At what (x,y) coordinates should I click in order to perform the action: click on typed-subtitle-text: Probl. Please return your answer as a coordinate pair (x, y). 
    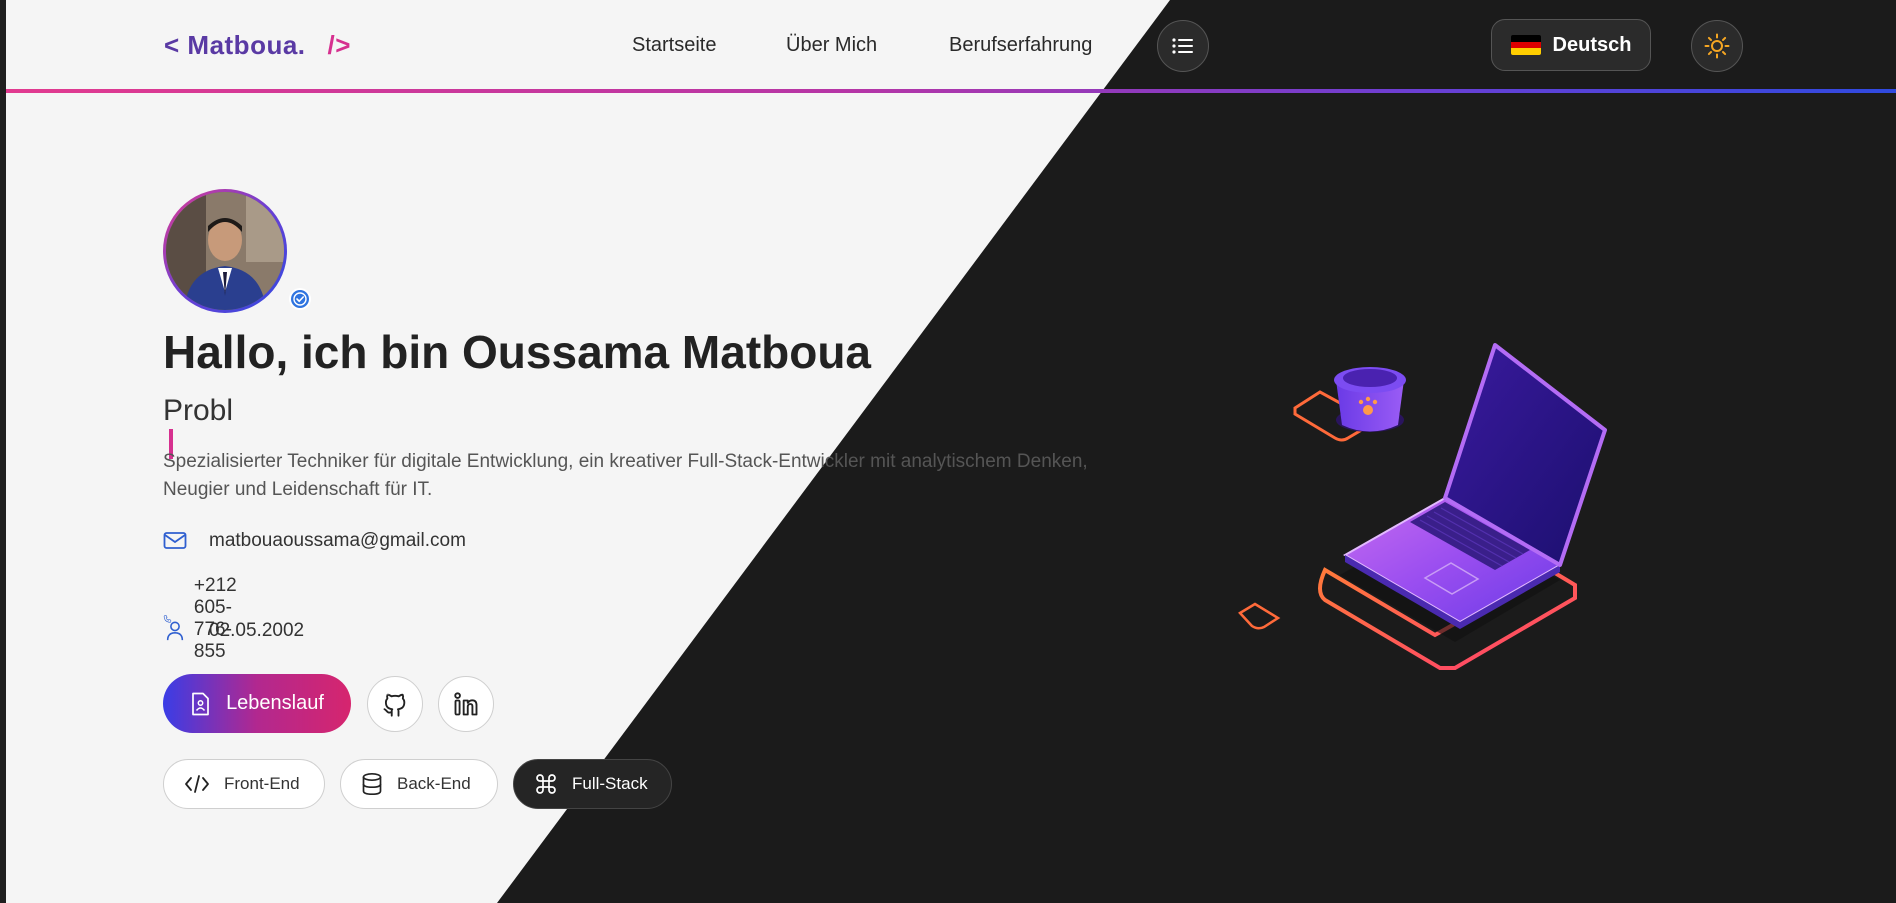
    Looking at the image, I should click on (198, 410).